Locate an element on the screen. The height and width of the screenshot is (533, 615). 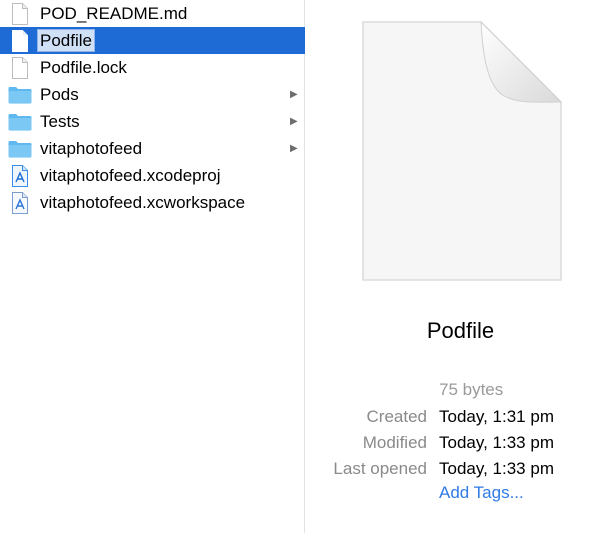
file-label: Podfile.lock is located at coordinates (83, 67).